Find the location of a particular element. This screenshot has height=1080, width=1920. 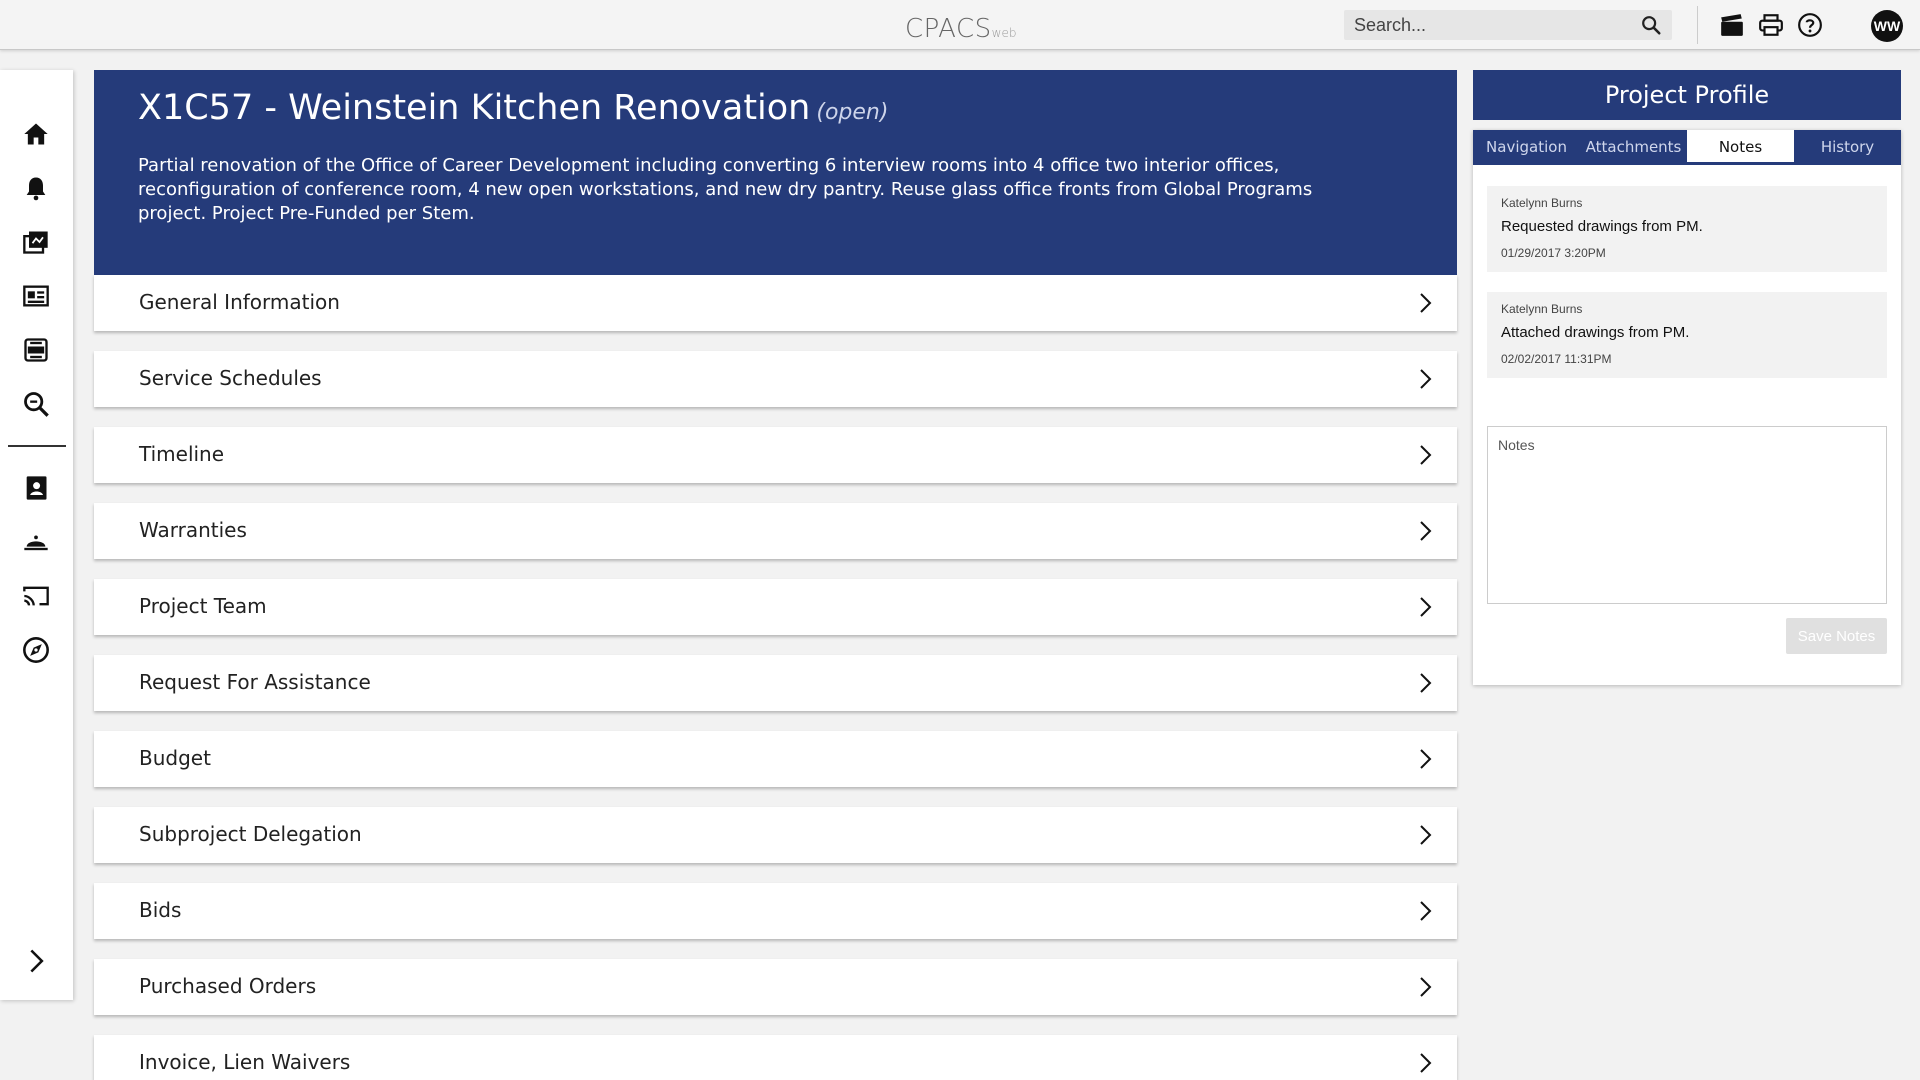

section-label: Warranties is located at coordinates (193, 530).